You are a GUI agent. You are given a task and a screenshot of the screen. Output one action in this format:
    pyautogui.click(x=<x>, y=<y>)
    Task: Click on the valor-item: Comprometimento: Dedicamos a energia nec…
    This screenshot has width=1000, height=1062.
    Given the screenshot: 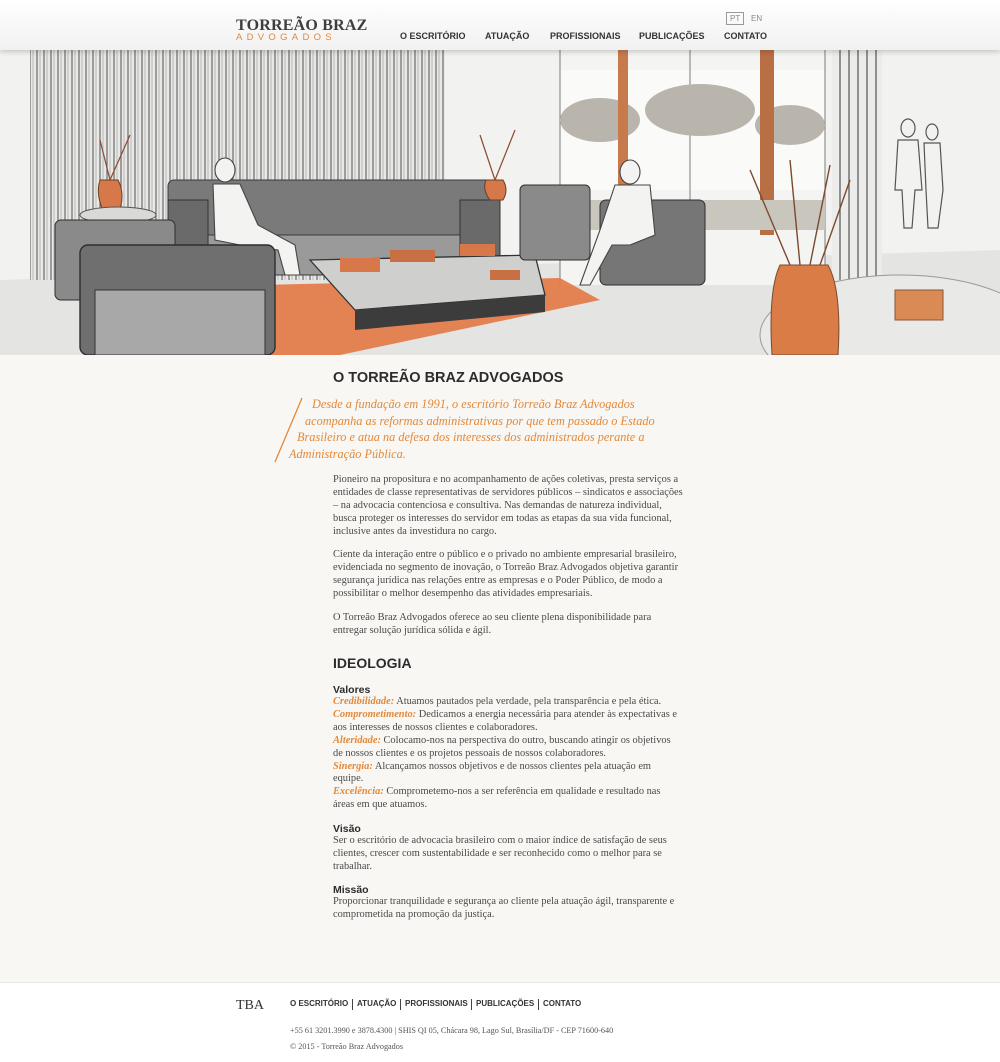 What is the action you would take?
    pyautogui.click(x=508, y=722)
    